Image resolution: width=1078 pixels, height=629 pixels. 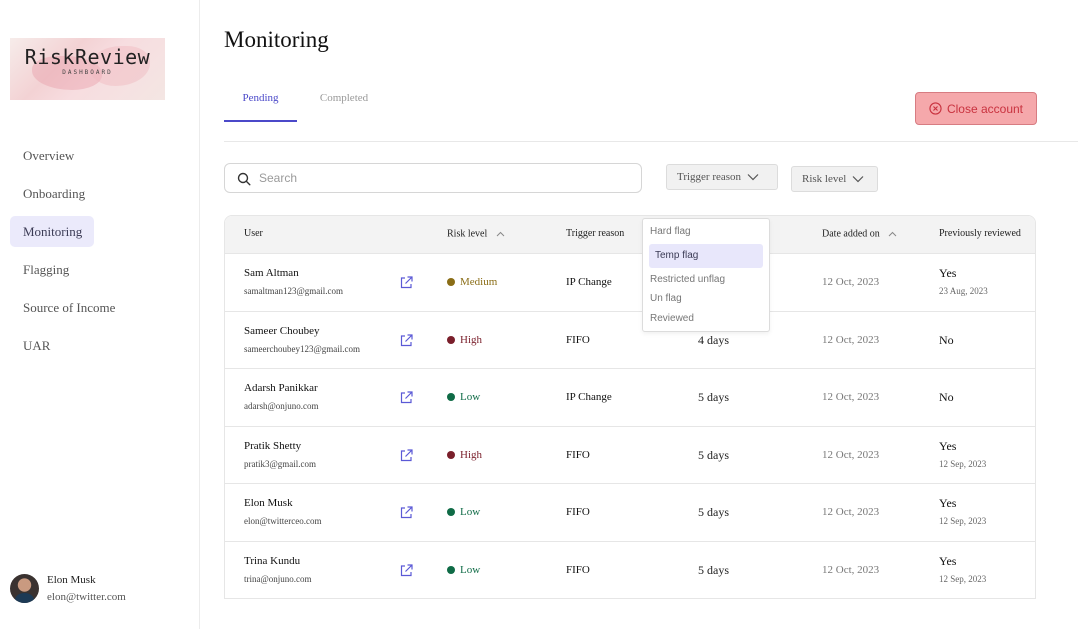 I want to click on page-title: Monitoring, so click(x=276, y=39).